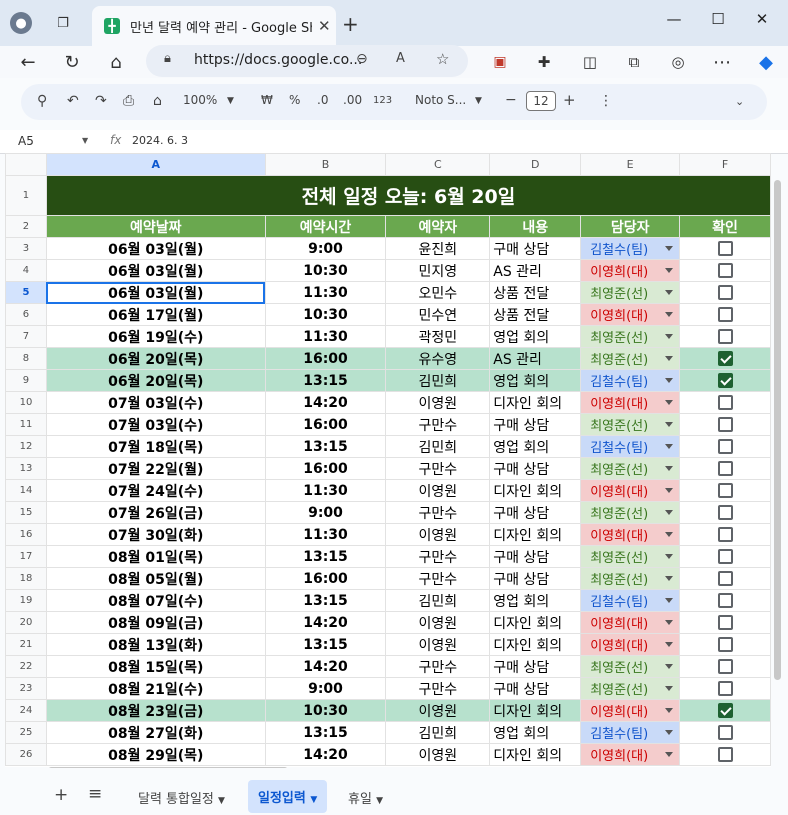 The height and width of the screenshot is (815, 788). I want to click on address-bar: 🔒︎ https://docs.google.co... ⊖ A ☆, so click(307, 61).